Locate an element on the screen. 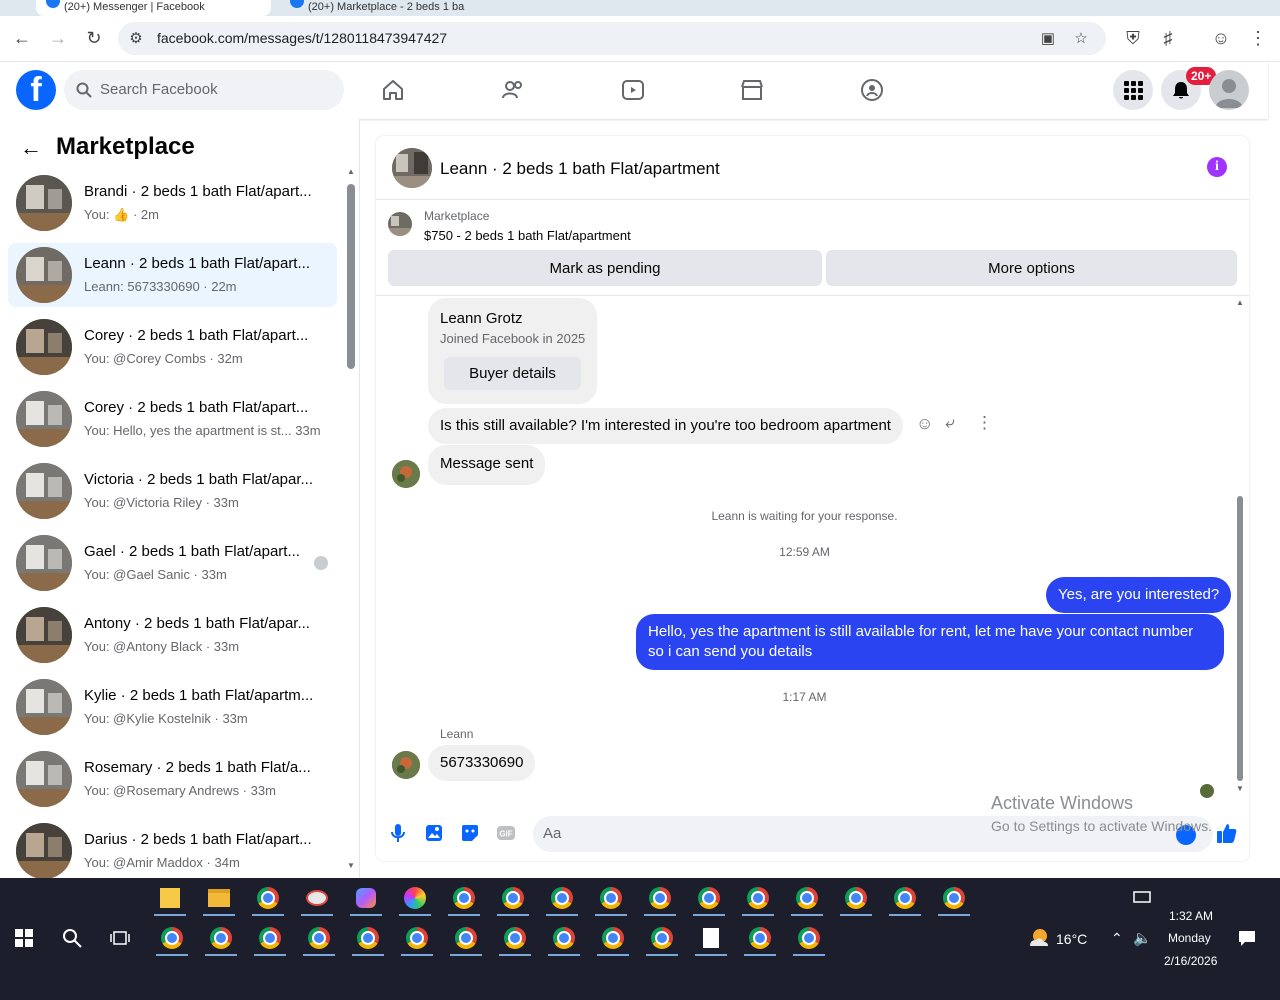  search-icon is located at coordinates (72, 938).